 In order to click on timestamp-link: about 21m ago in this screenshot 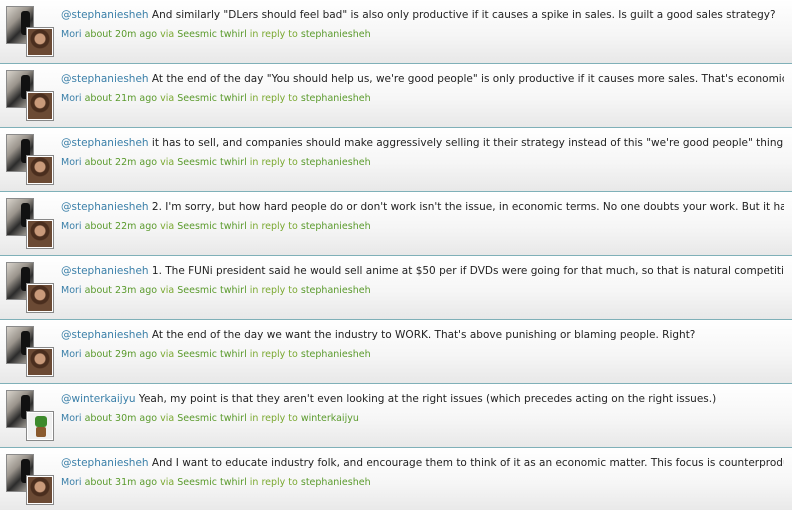, I will do `click(121, 98)`.